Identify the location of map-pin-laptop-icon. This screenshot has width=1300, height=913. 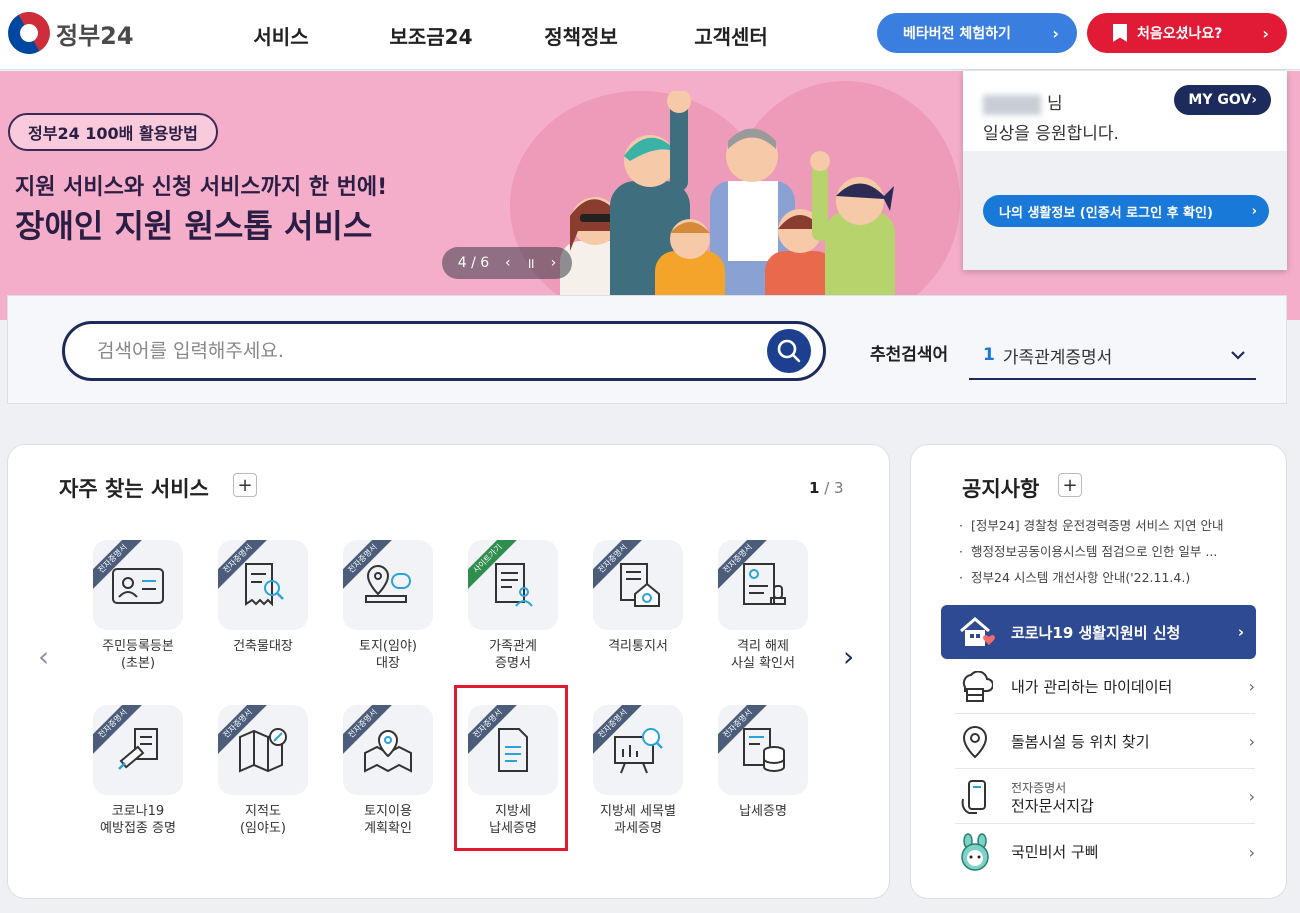
(388, 583).